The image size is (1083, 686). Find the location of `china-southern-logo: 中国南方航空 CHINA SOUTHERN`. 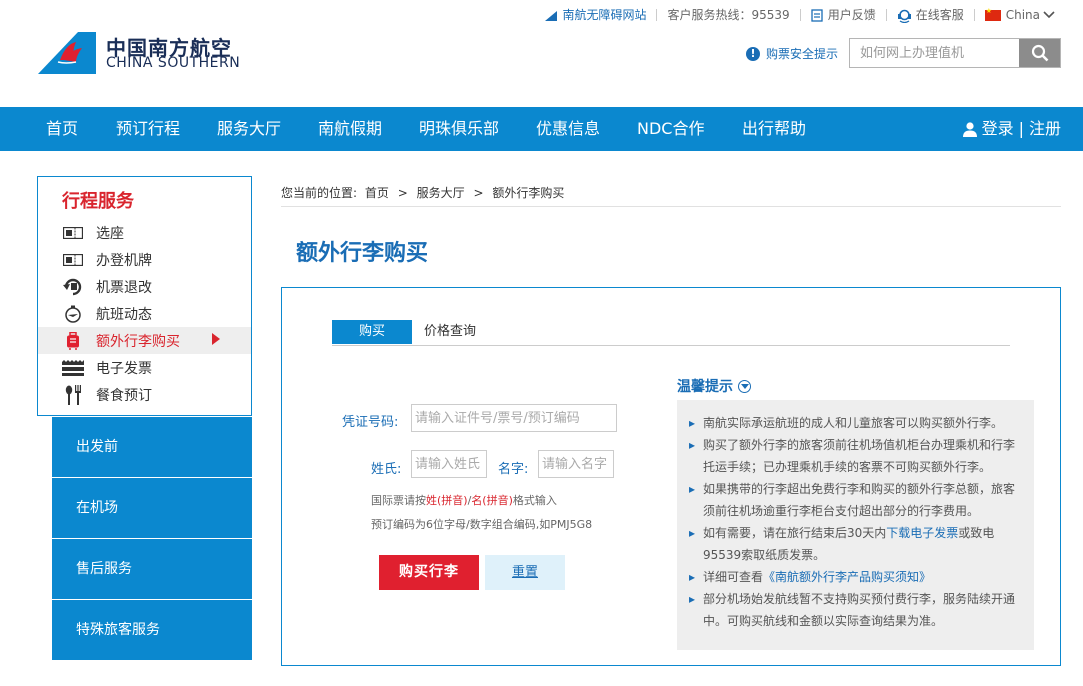

china-southern-logo: 中国南方航空 CHINA SOUTHERN is located at coordinates (139, 52).